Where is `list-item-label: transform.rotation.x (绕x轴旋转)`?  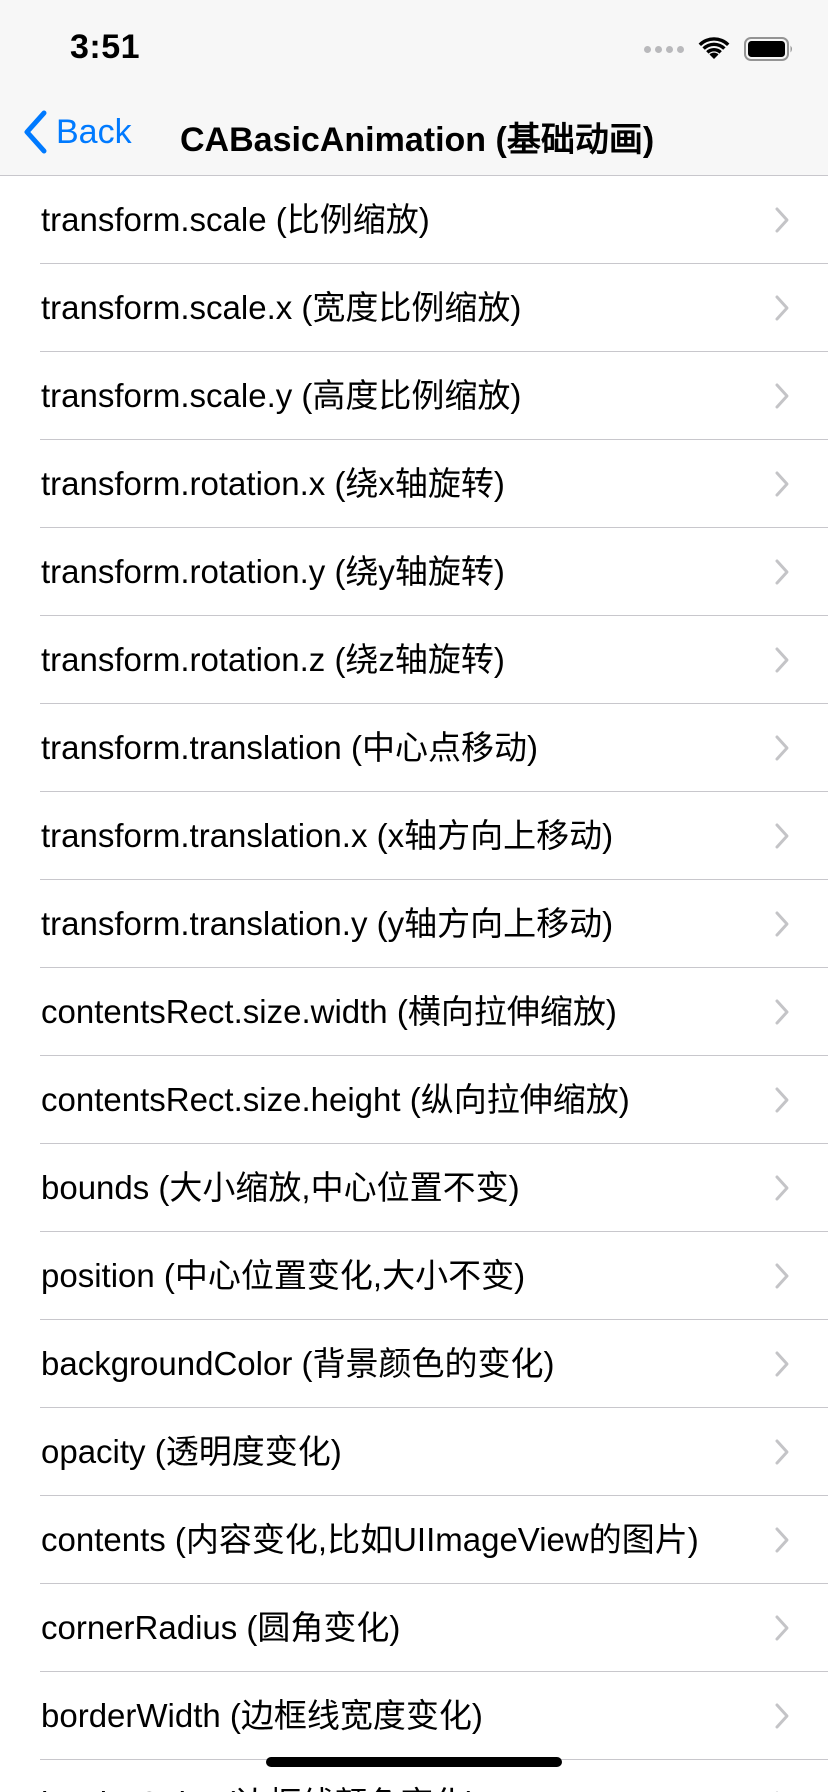 list-item-label: transform.rotation.x (绕x轴旋转) is located at coordinates (273, 483).